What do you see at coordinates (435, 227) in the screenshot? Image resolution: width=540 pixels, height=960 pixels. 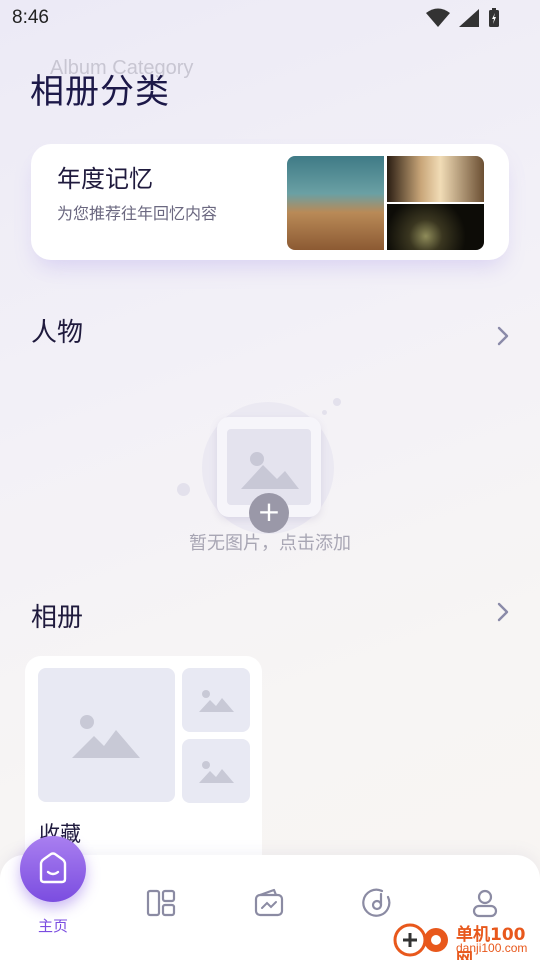 I see `memory-photo-plant` at bounding box center [435, 227].